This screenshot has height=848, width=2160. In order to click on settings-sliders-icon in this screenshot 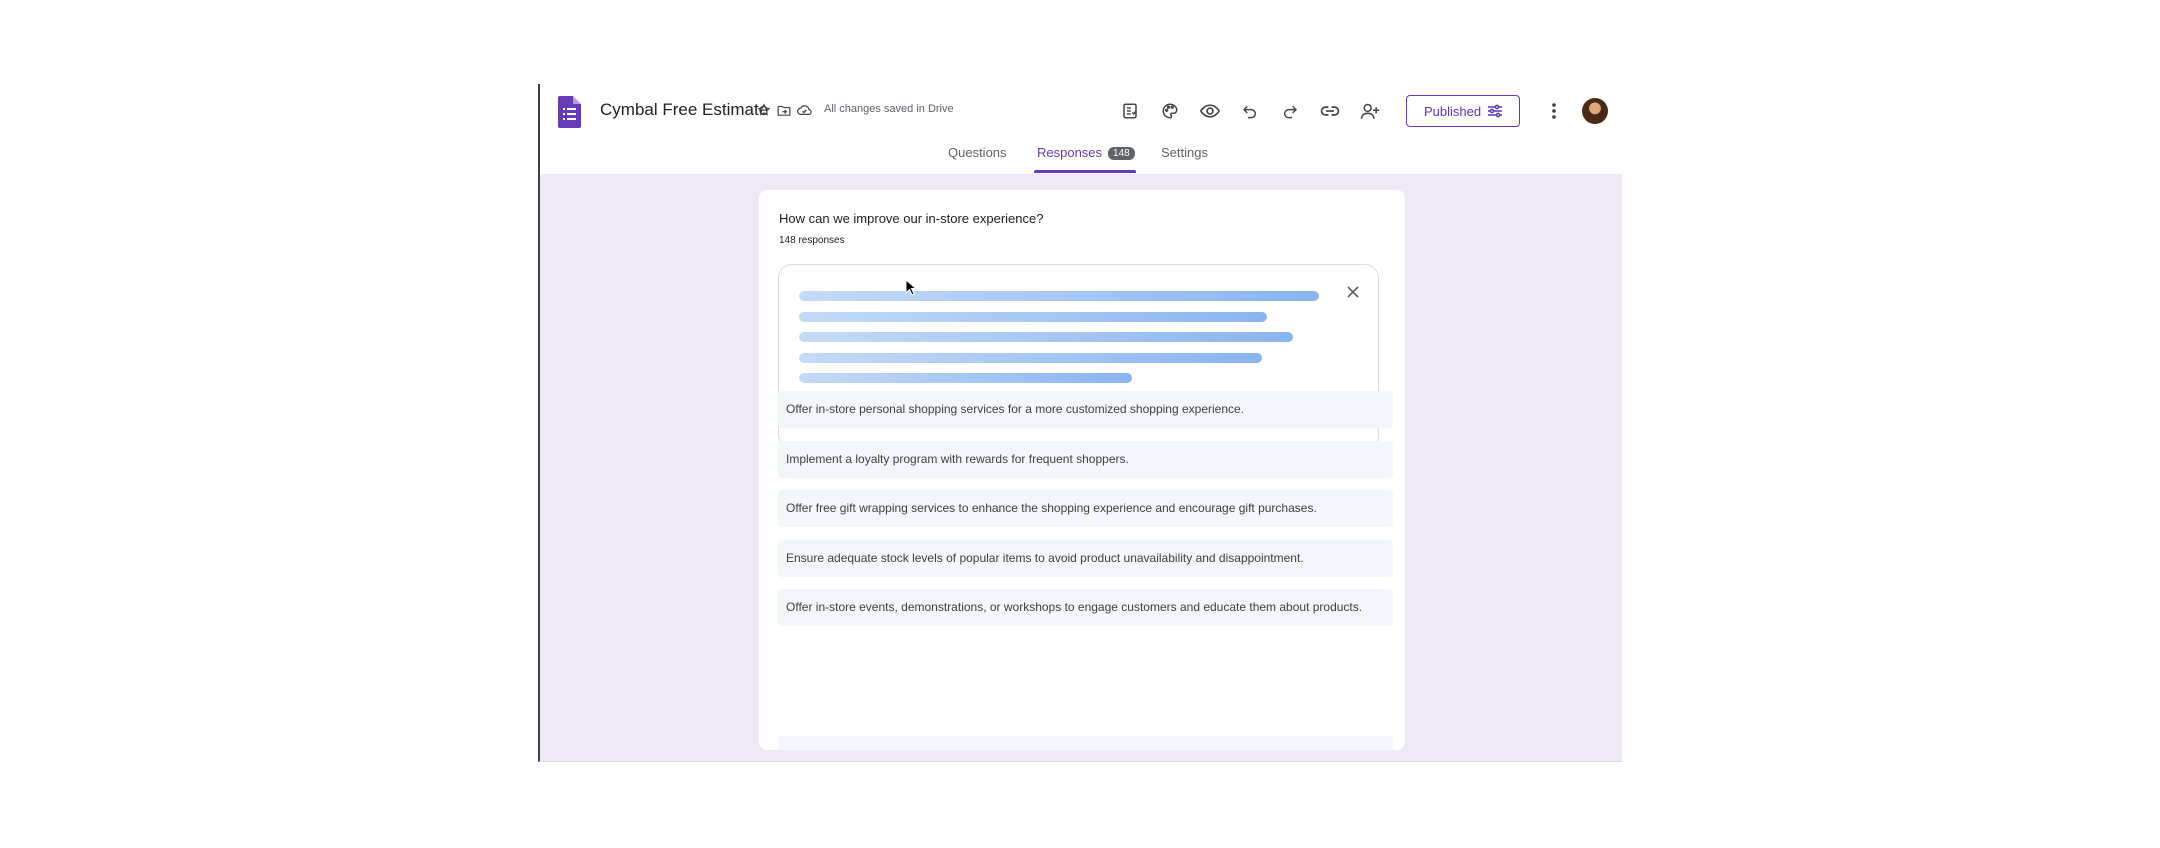, I will do `click(1495, 111)`.